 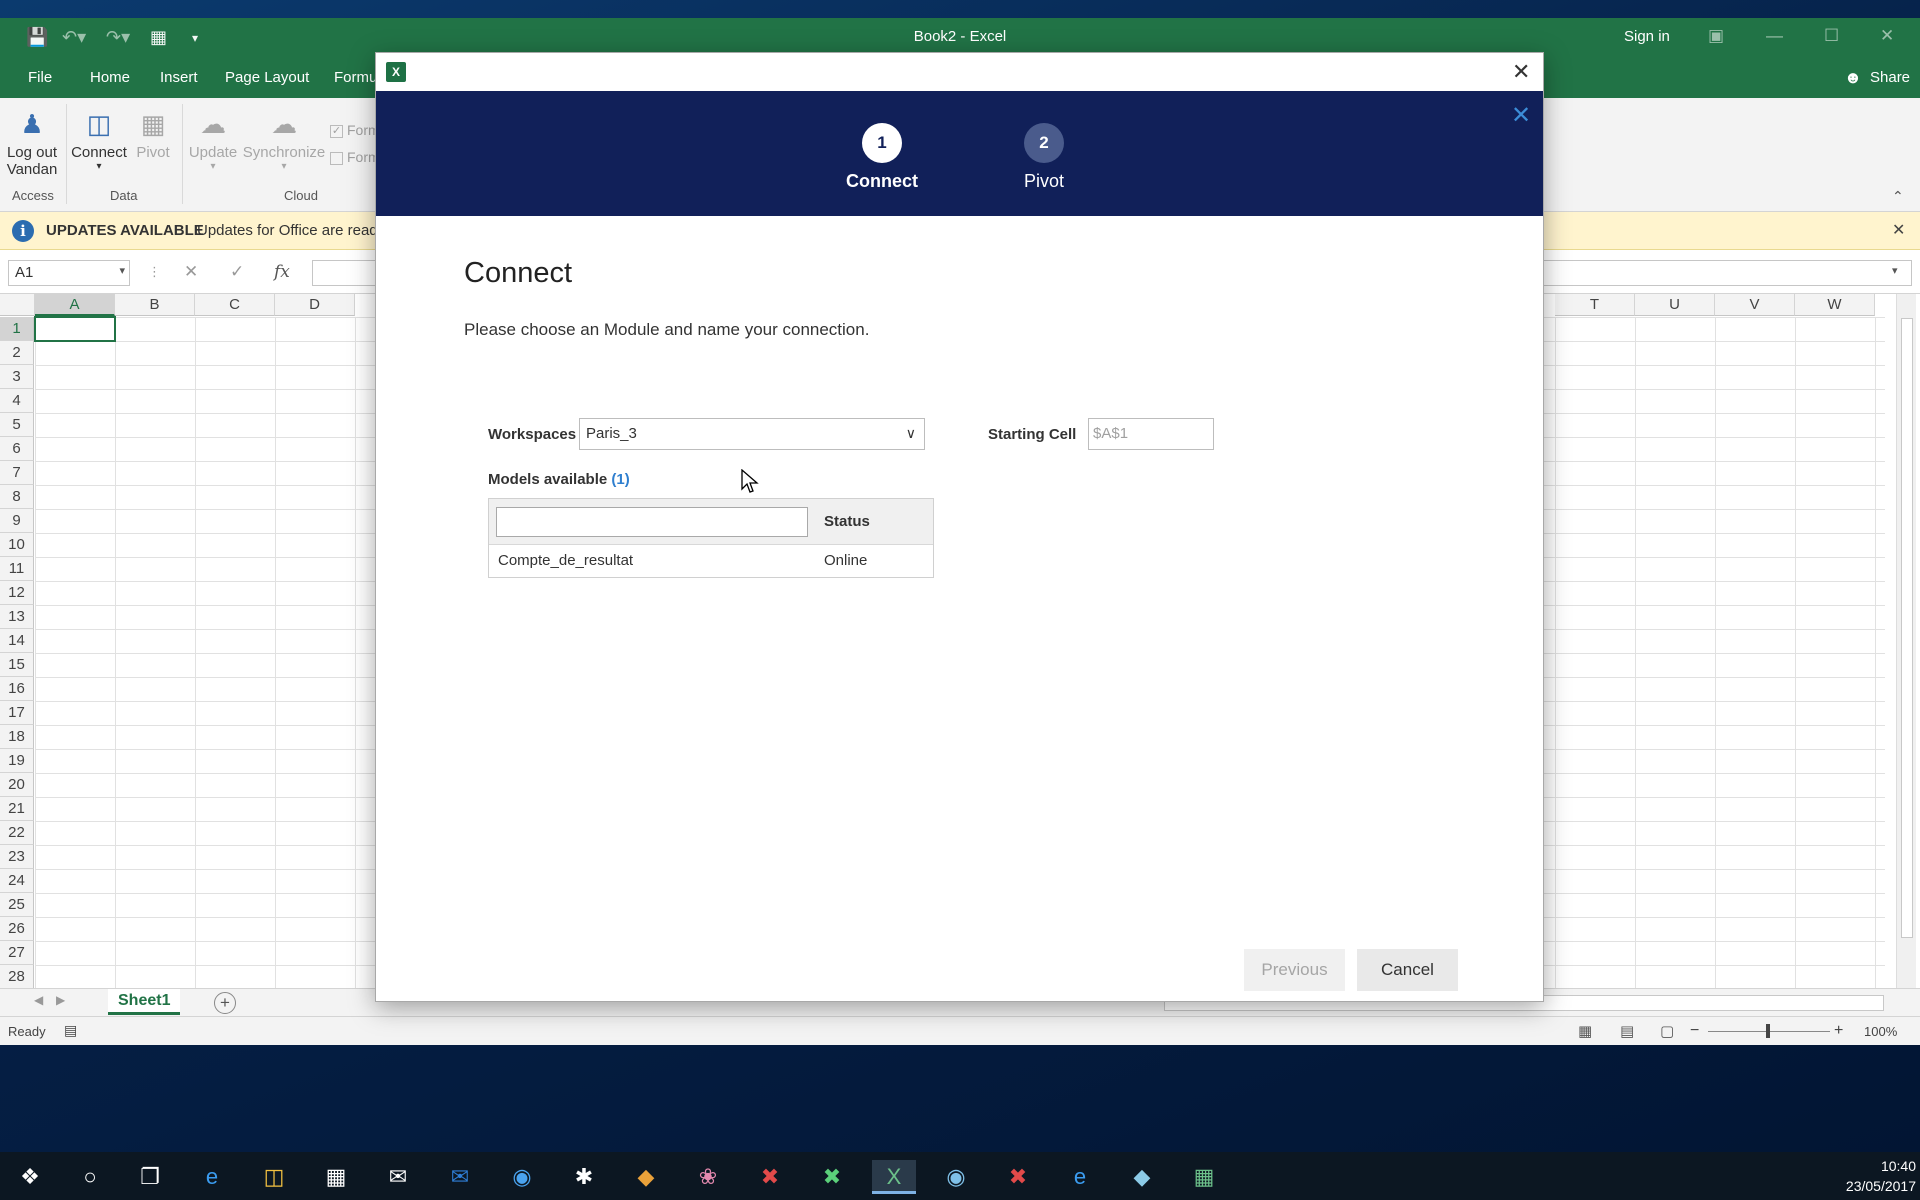 I want to click on row-header: 3, so click(x=17, y=377).